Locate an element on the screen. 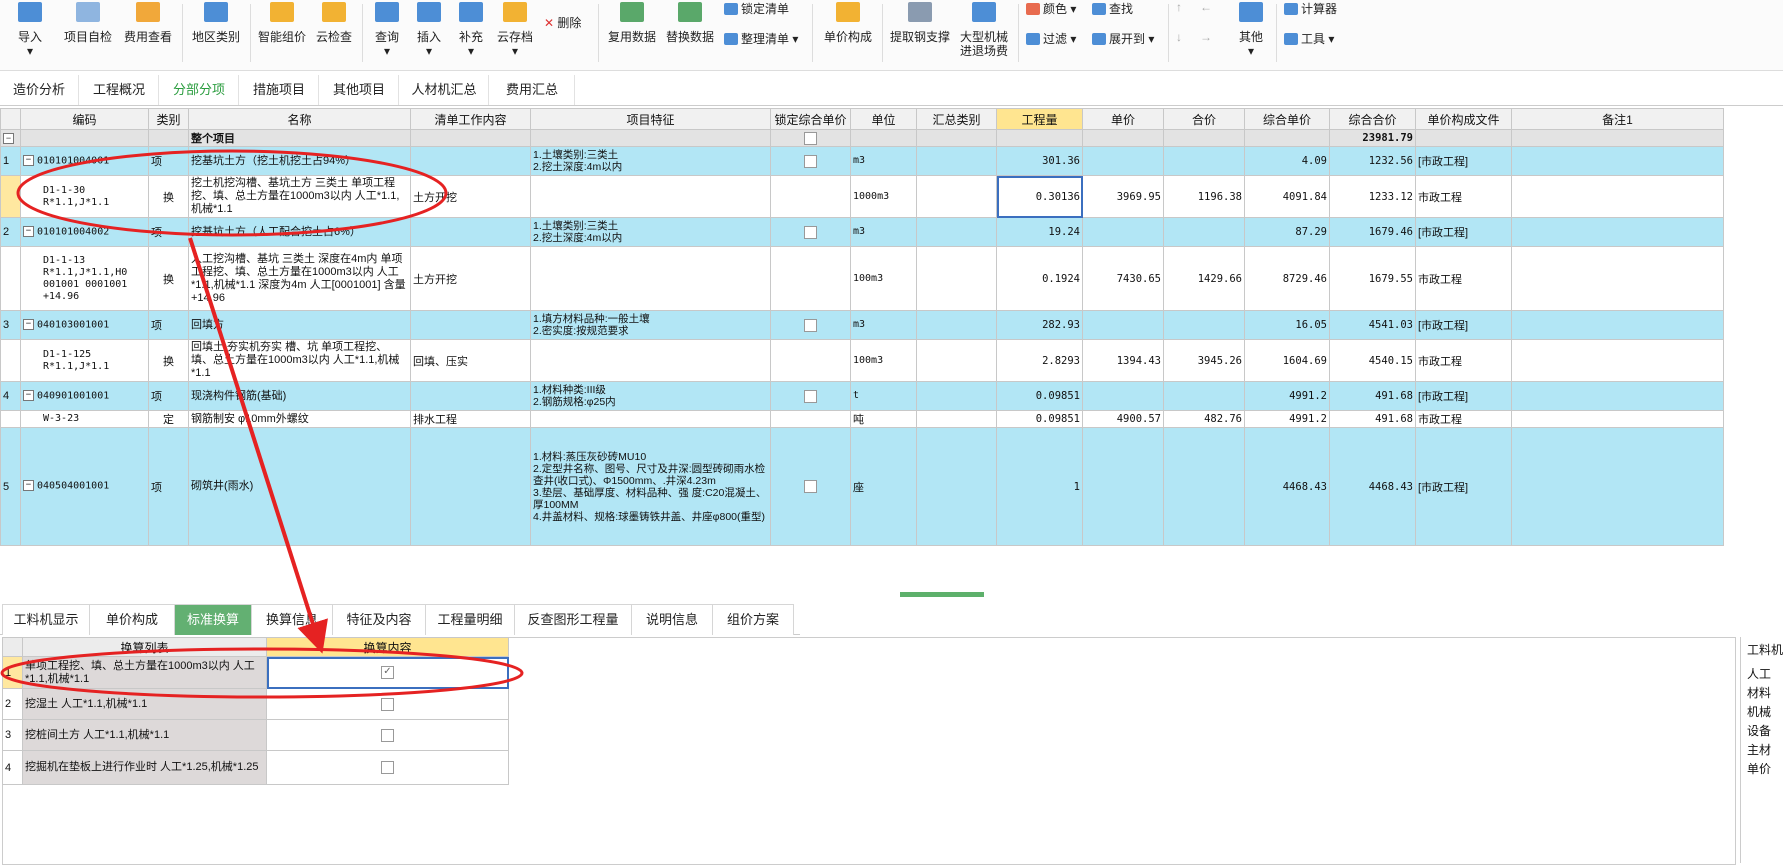  col-header: 工程量 is located at coordinates (1039, 119).